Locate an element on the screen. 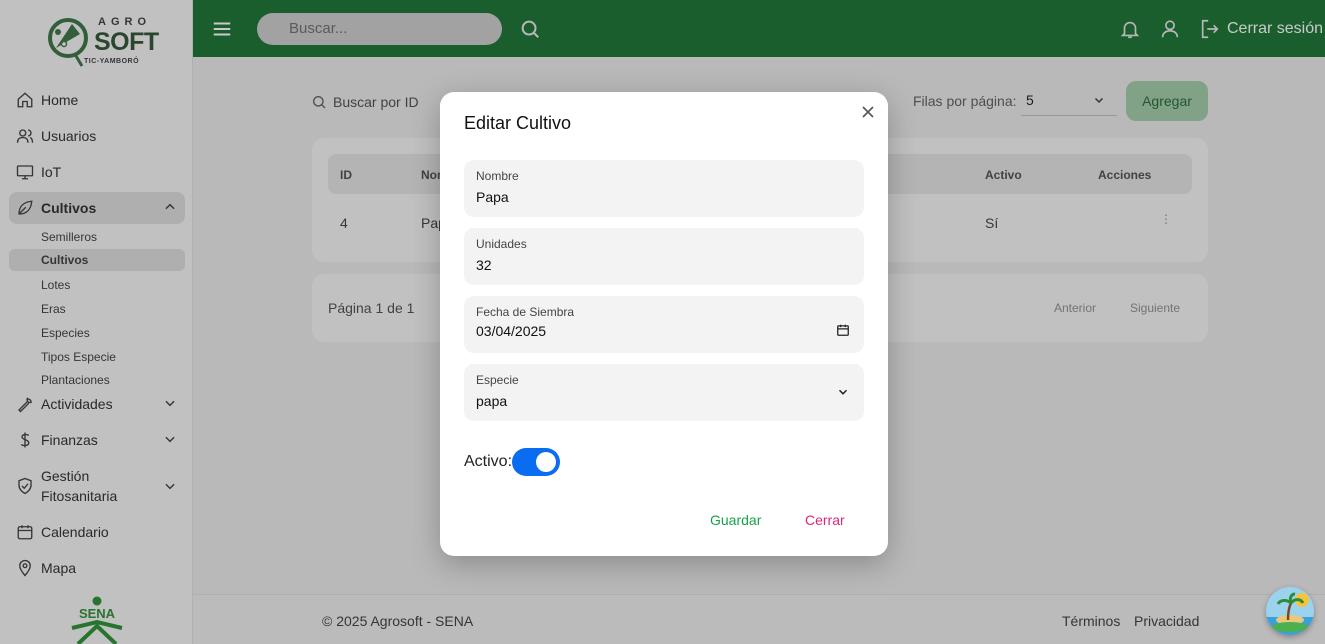  field-label: Especie is located at coordinates (497, 380).